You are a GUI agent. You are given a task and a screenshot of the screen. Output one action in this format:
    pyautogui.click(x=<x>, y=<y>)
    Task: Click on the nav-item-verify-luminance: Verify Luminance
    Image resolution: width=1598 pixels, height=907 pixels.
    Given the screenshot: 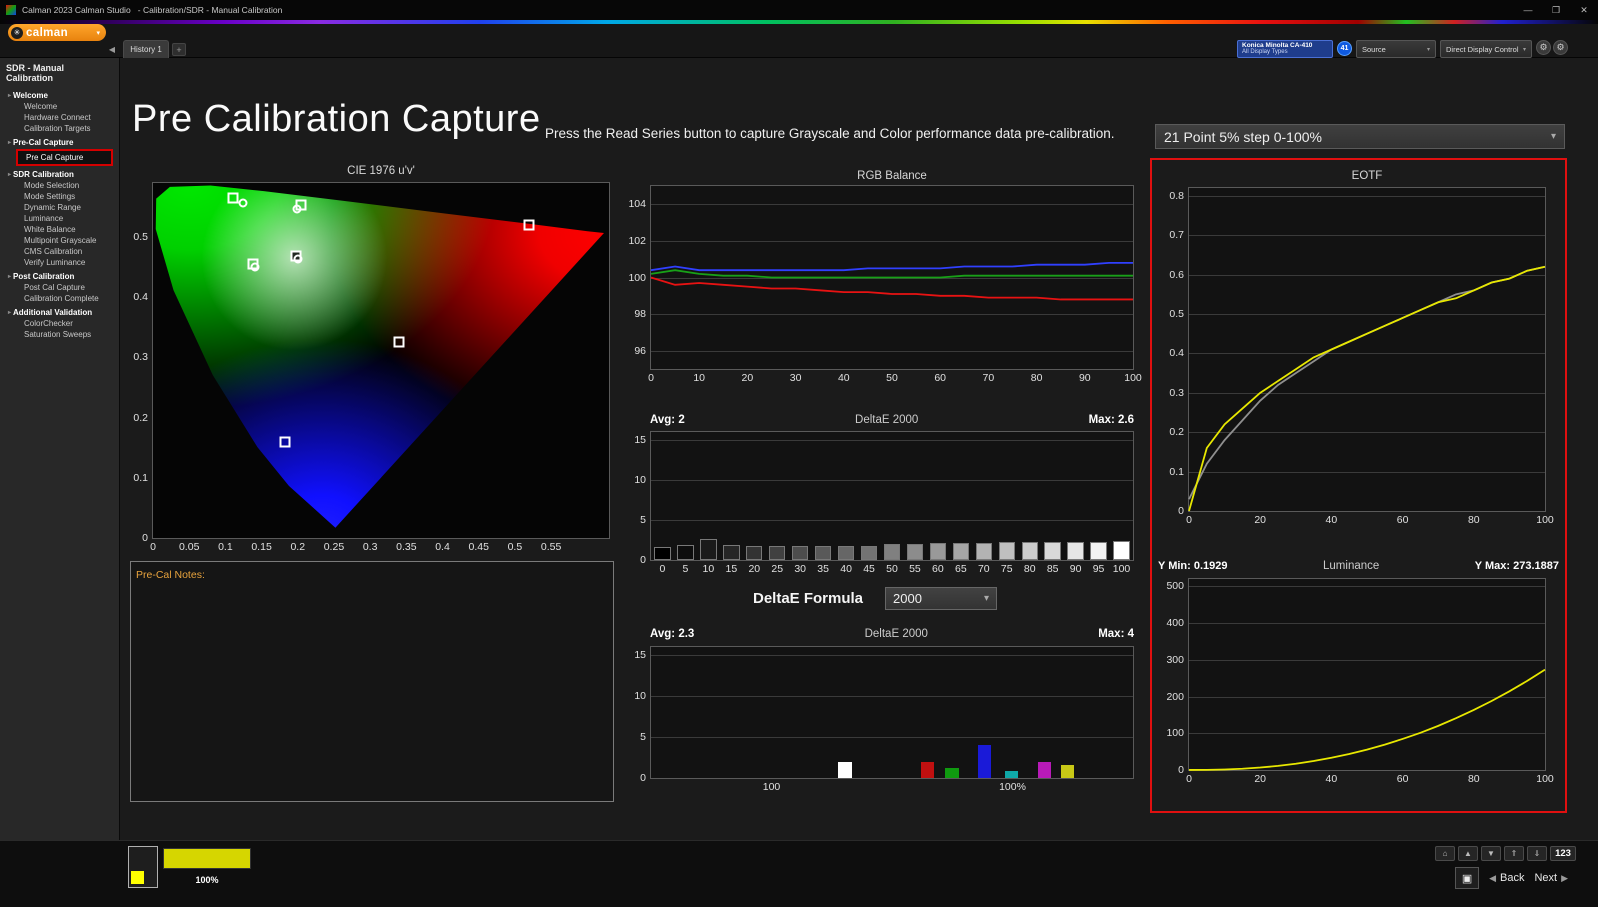 What is the action you would take?
    pyautogui.click(x=59, y=262)
    